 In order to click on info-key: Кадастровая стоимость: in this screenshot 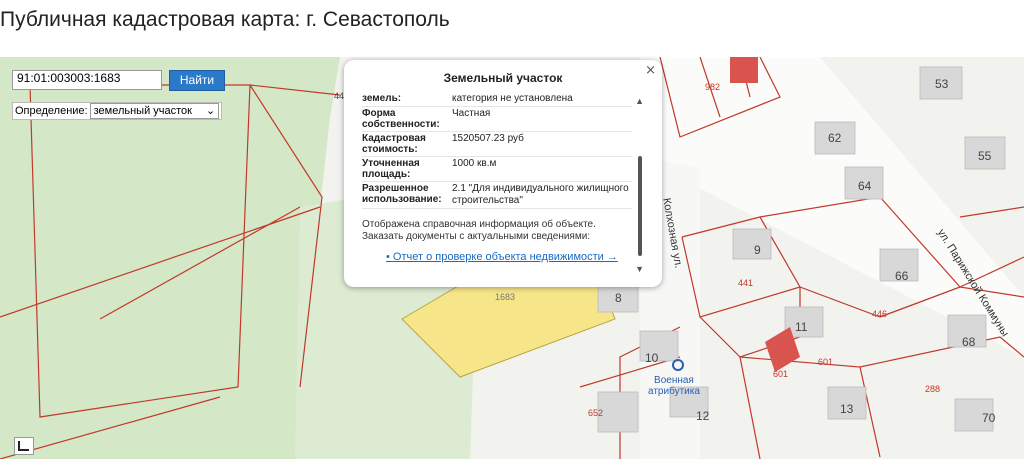, I will do `click(394, 144)`.